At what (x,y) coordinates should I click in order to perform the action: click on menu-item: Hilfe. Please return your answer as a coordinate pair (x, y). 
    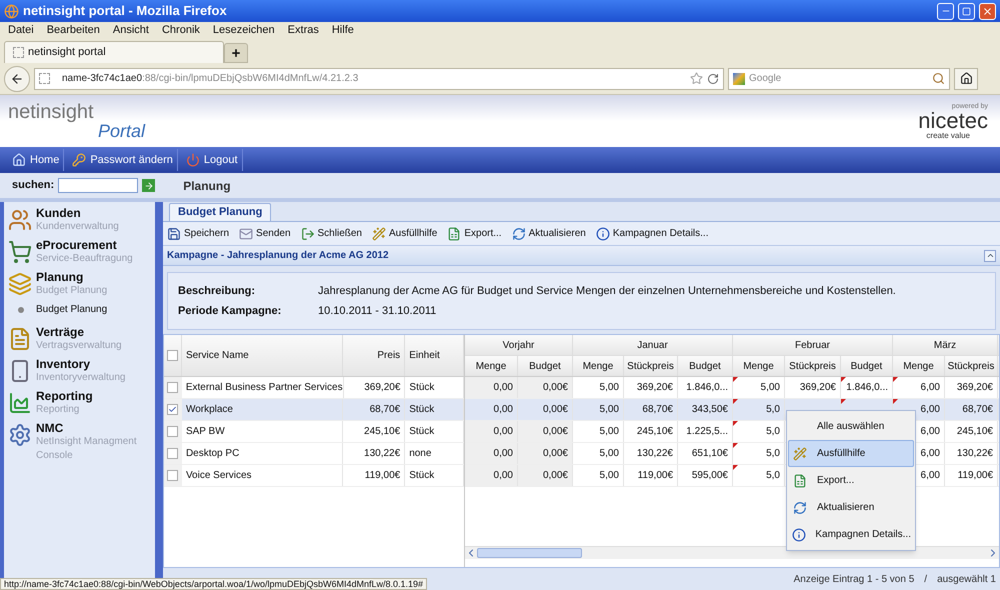
    Looking at the image, I should click on (343, 30).